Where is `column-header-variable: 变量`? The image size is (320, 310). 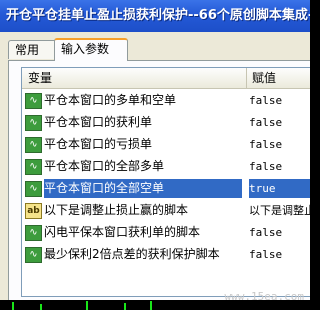
column-header-variable: 变量 is located at coordinates (134, 78).